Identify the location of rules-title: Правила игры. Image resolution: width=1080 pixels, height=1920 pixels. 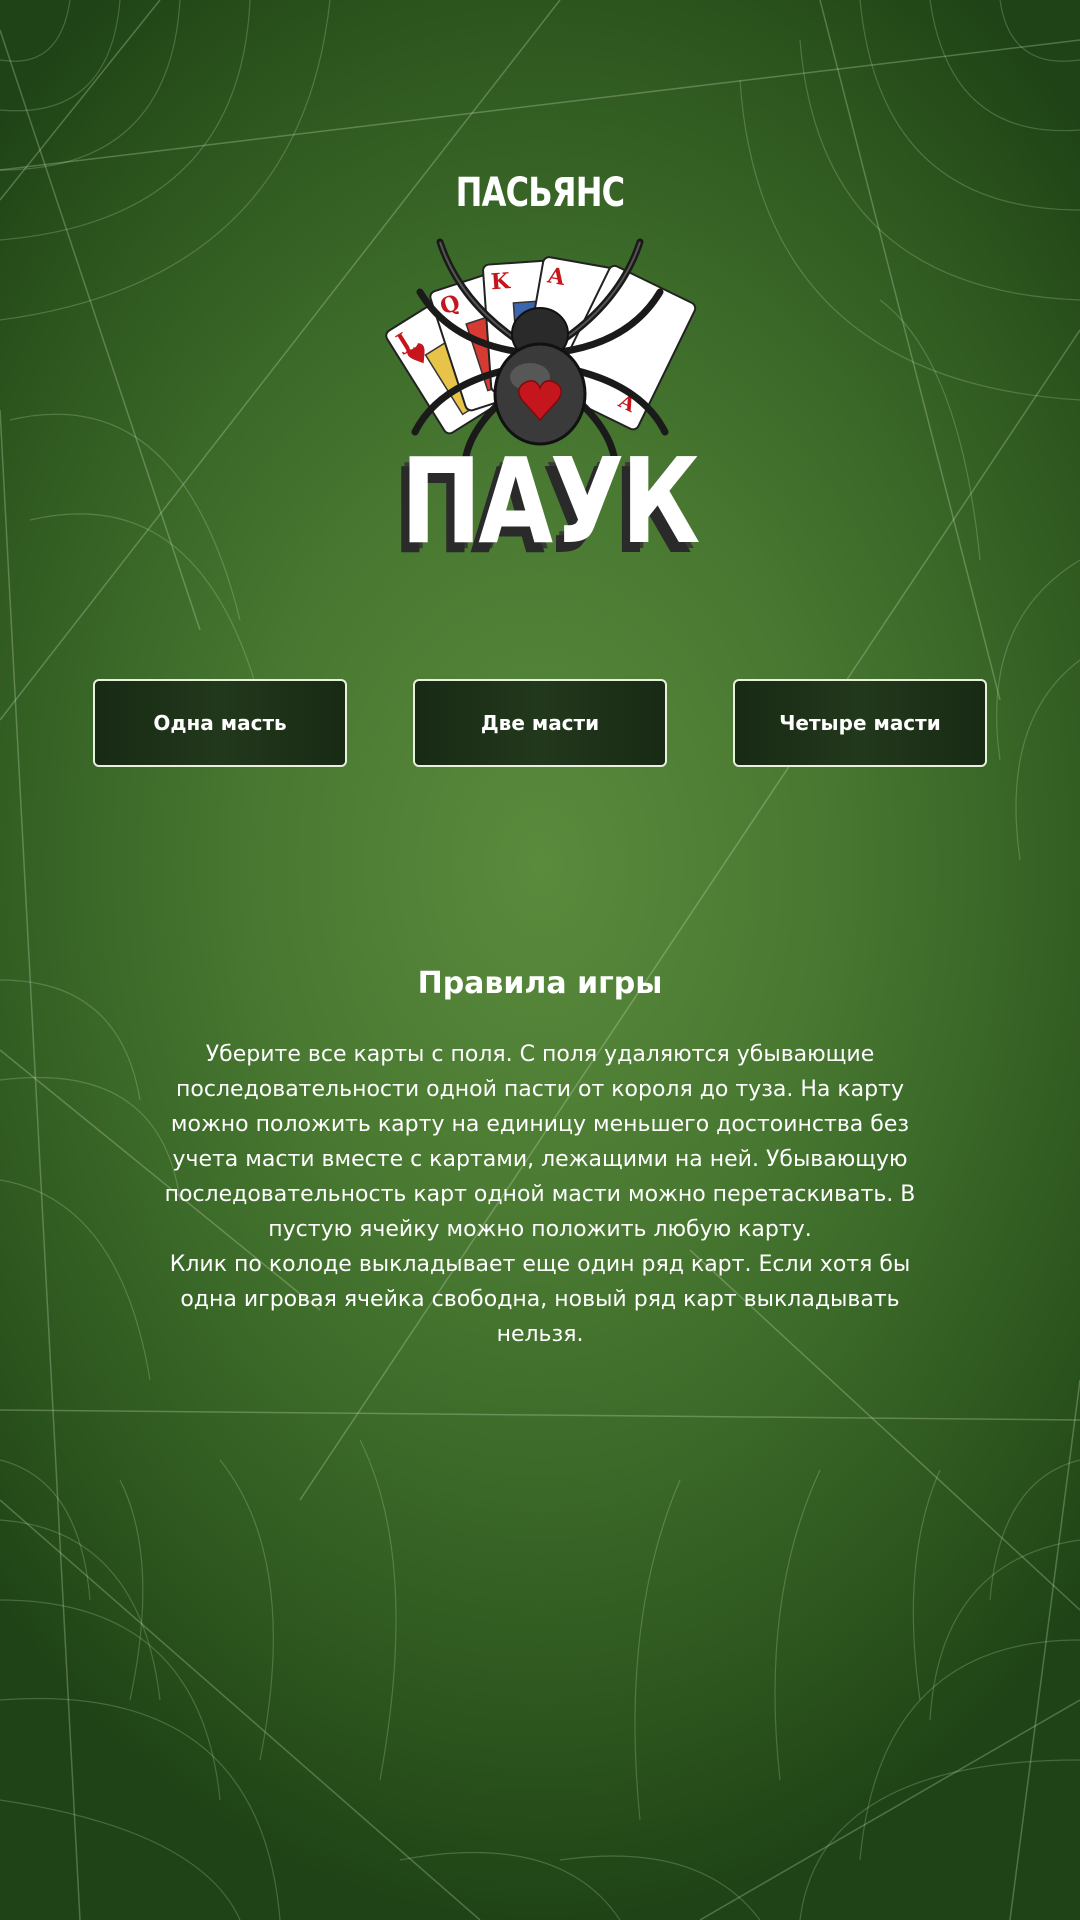
(540, 983).